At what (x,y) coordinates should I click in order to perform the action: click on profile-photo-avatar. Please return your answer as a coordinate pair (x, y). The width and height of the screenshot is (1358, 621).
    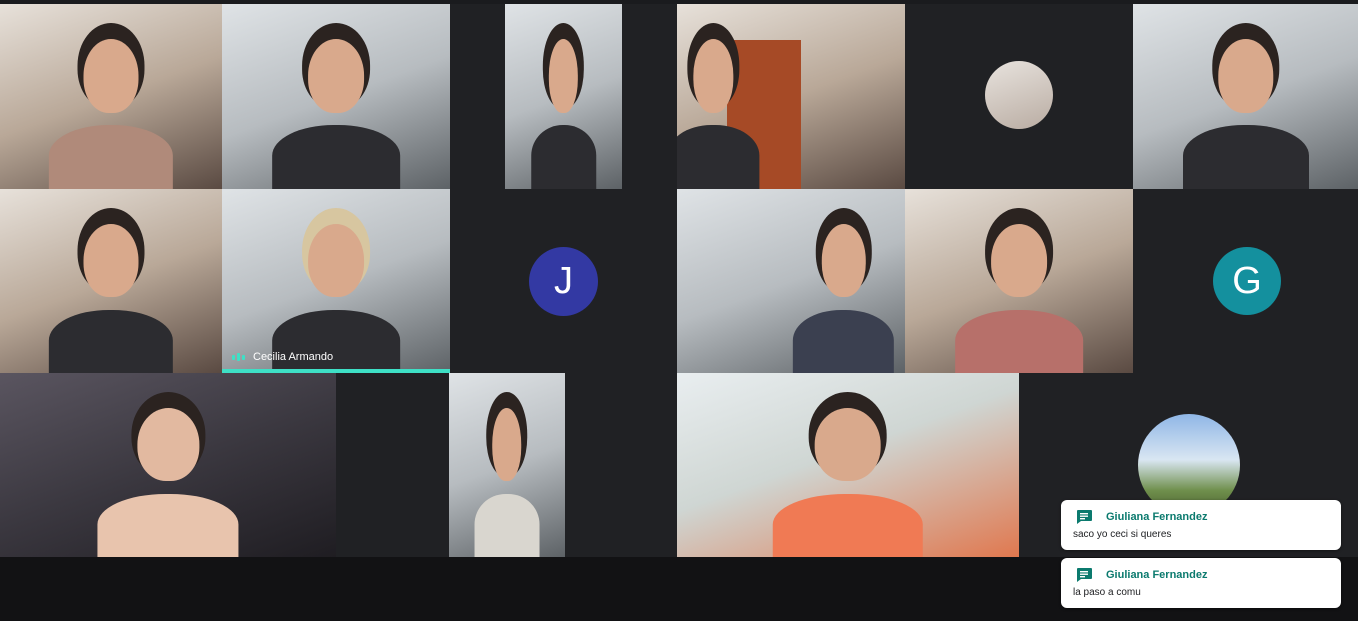
    Looking at the image, I should click on (1019, 95).